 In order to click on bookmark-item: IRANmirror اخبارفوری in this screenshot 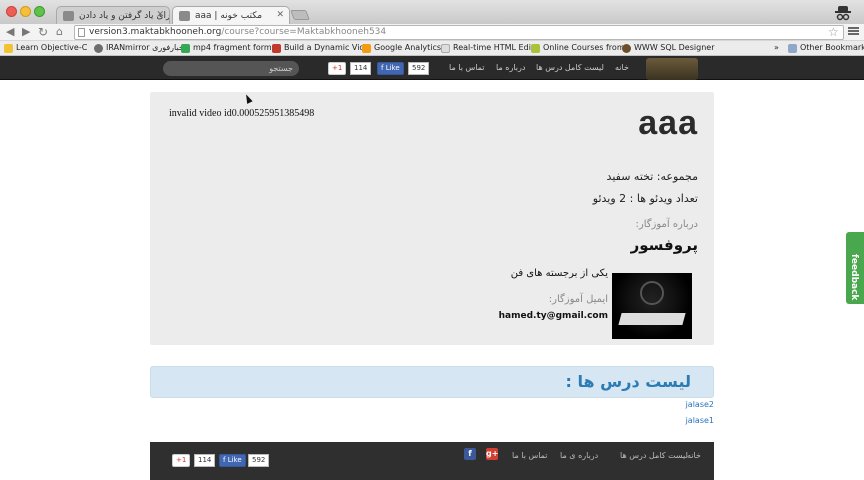, I will do `click(140, 48)`.